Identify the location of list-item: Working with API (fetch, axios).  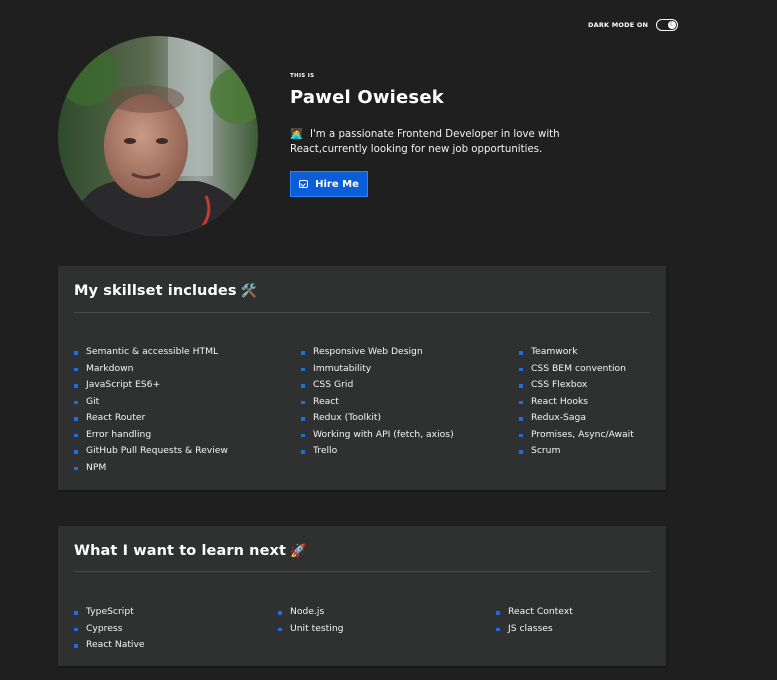
(377, 435).